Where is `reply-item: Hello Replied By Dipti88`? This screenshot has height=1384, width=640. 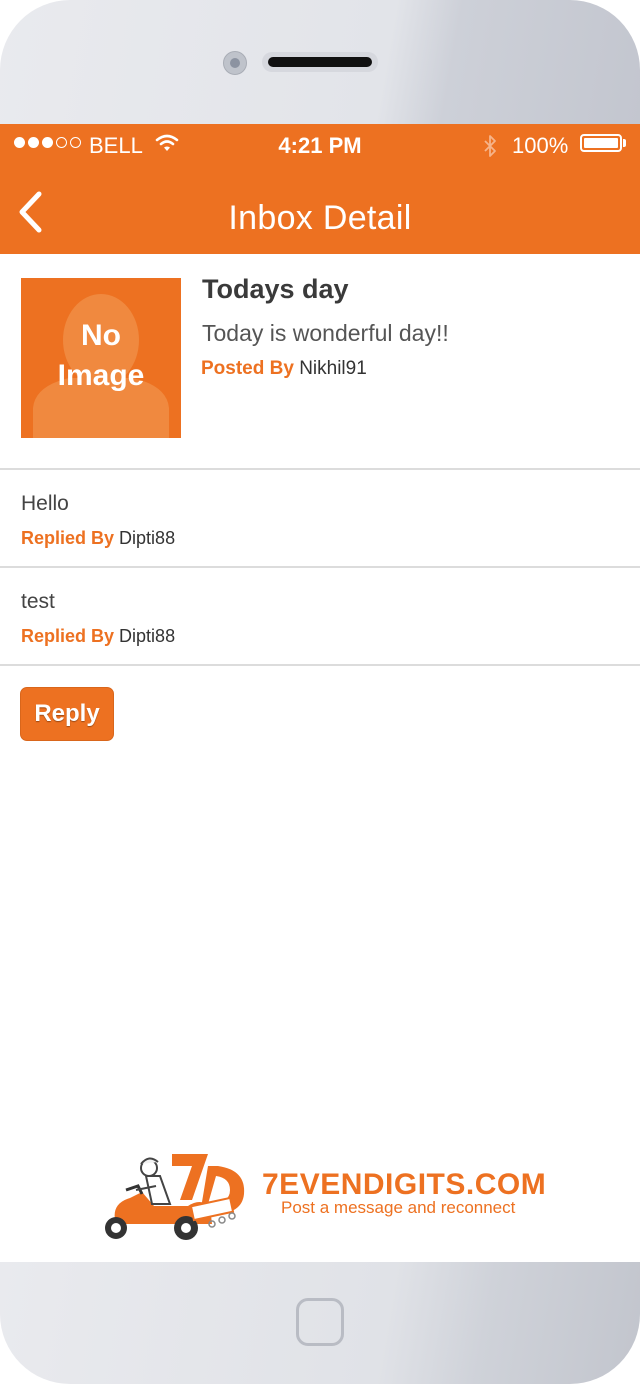
reply-item: Hello Replied By Dipti88 is located at coordinates (320, 518).